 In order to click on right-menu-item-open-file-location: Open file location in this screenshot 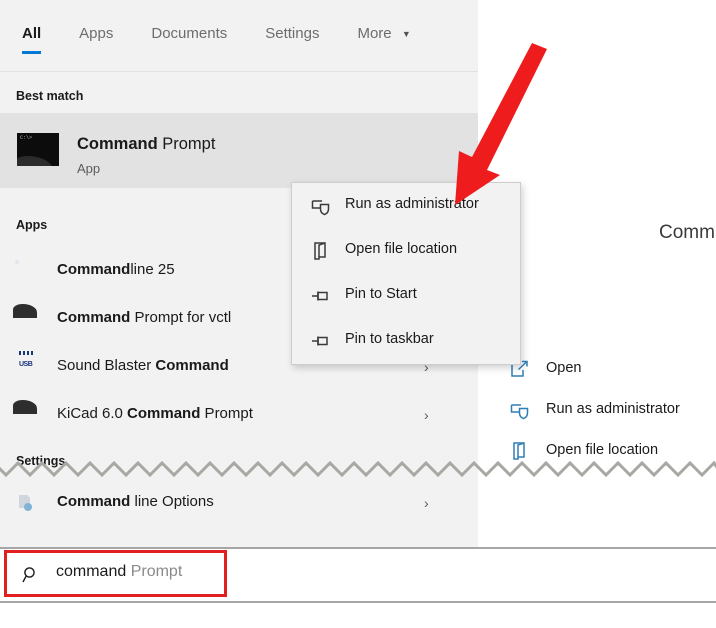, I will do `click(606, 451)`.